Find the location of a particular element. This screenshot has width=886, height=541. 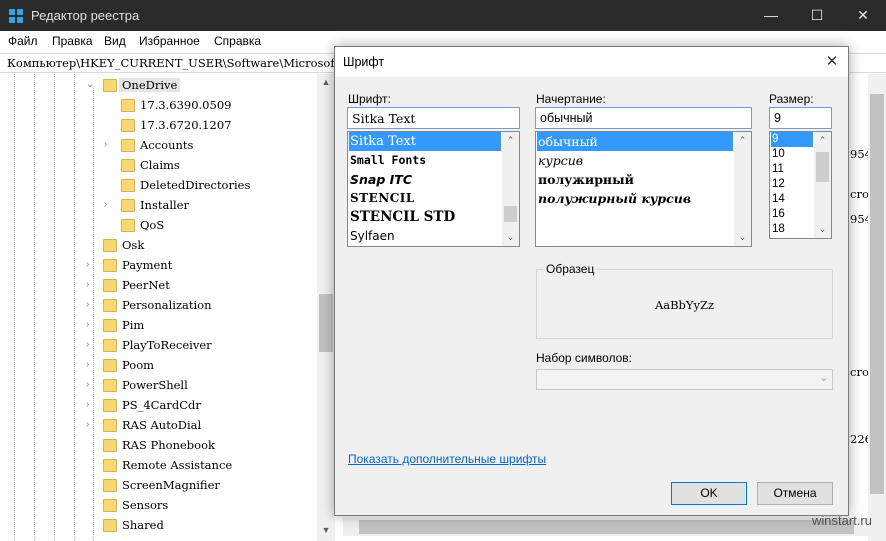

tree-scrollbar: ▲ ▼ is located at coordinates (326, 307).